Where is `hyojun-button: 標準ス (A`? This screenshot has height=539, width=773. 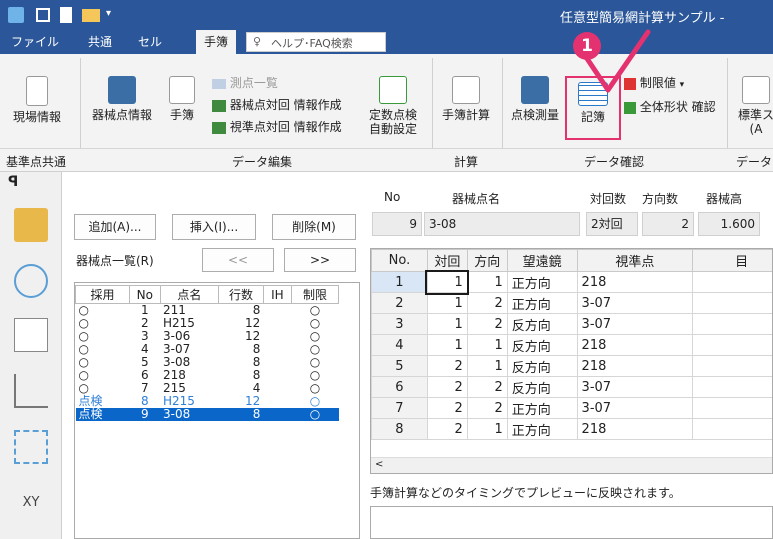
hyojun-button: 標準ス (A is located at coordinates (752, 106).